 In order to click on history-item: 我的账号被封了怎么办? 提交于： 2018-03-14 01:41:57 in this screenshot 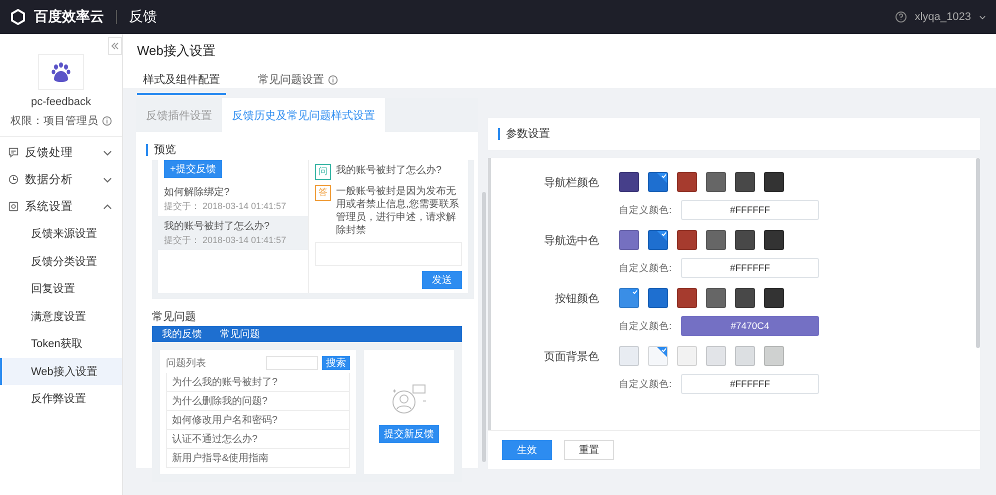, I will do `click(233, 233)`.